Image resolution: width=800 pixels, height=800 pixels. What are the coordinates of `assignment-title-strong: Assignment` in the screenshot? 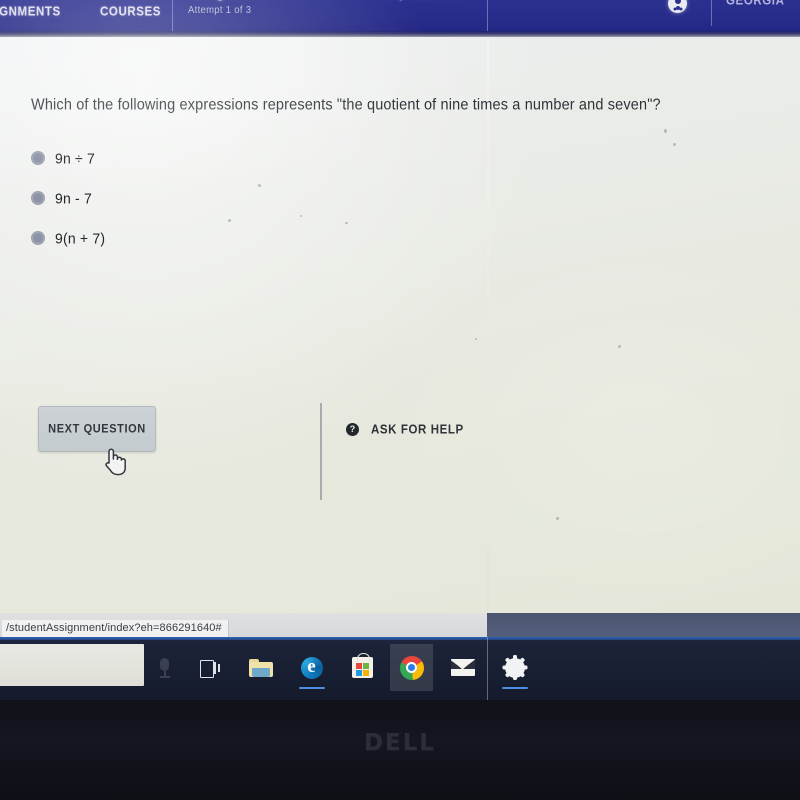 It's located at (226, 0).